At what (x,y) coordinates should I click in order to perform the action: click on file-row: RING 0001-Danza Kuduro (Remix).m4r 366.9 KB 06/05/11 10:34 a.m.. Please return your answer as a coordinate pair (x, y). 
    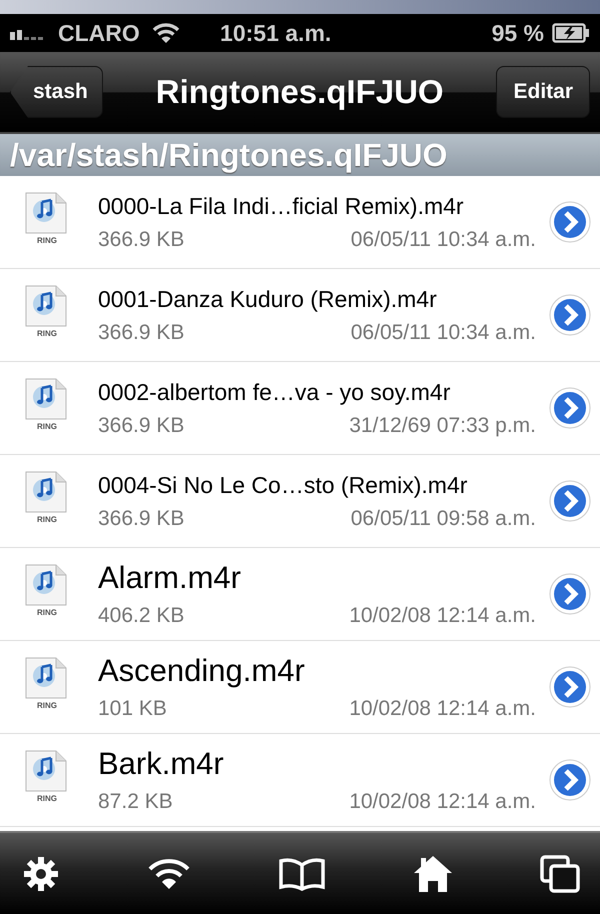
    Looking at the image, I should click on (300, 315).